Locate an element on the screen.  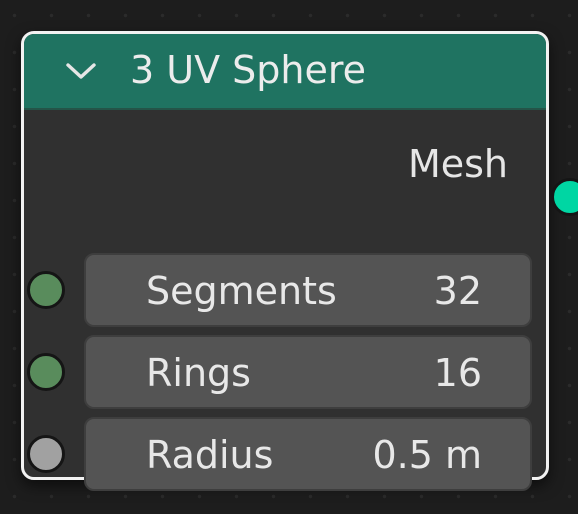
output-socket-mesh is located at coordinates (564, 197).